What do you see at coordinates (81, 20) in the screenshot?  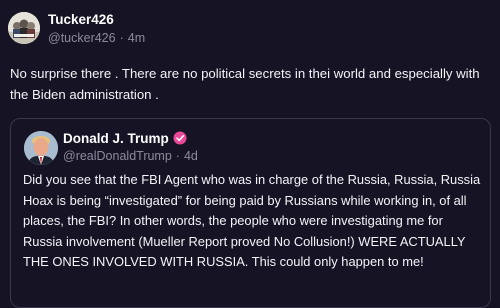 I see `author-name: Tucker426` at bounding box center [81, 20].